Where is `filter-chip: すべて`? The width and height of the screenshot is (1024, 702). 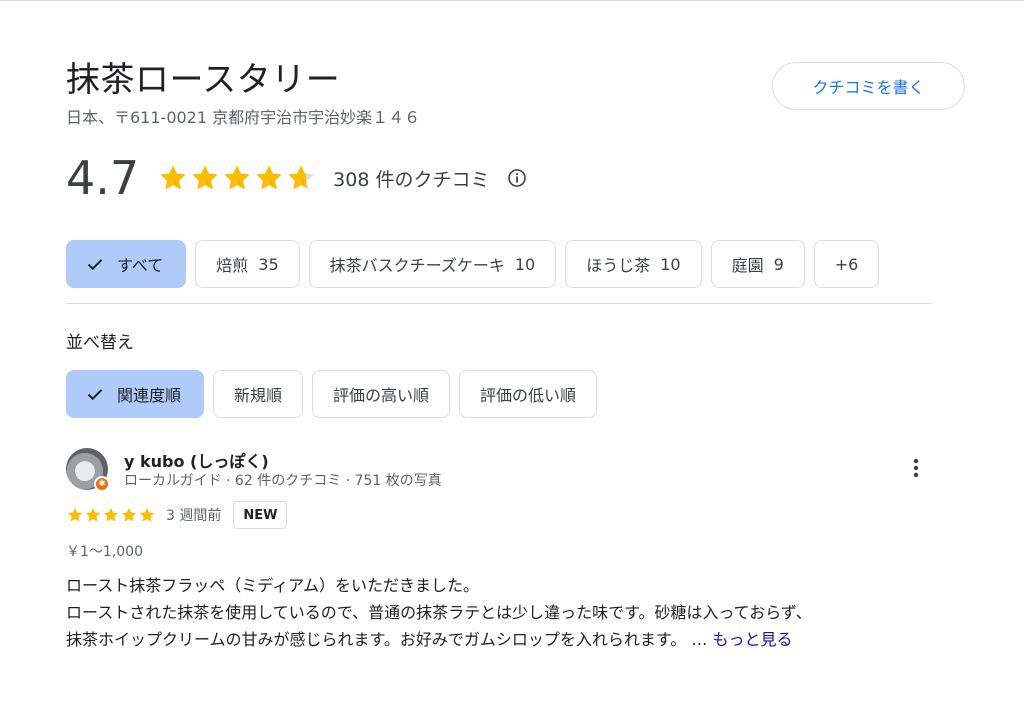 filter-chip: すべて is located at coordinates (126, 264).